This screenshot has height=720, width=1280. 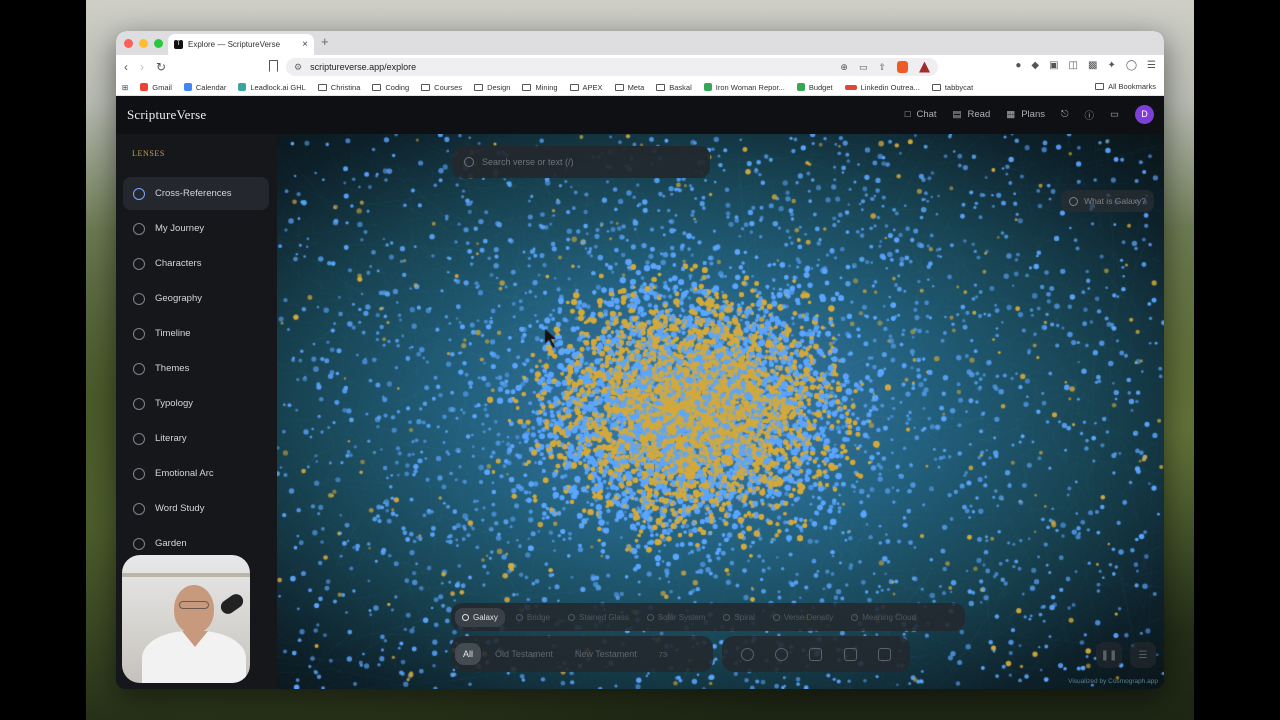 I want to click on bookmark-courses: Courses, so click(x=441, y=87).